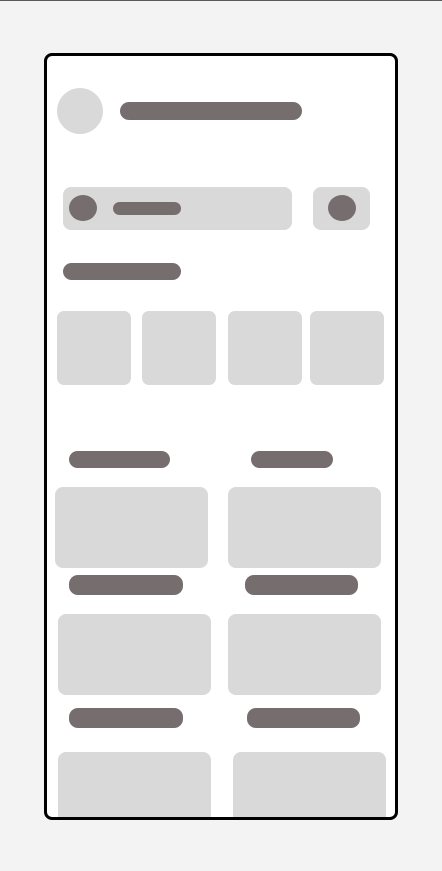 Image resolution: width=442 pixels, height=871 pixels. What do you see at coordinates (80, 111) in the screenshot?
I see `avatar` at bounding box center [80, 111].